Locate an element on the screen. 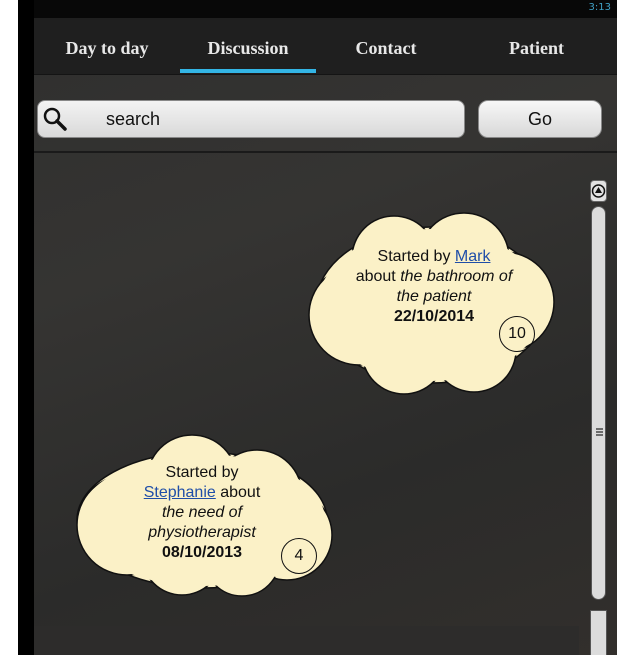 This screenshot has width=617, height=655. search-icon is located at coordinates (55, 119).